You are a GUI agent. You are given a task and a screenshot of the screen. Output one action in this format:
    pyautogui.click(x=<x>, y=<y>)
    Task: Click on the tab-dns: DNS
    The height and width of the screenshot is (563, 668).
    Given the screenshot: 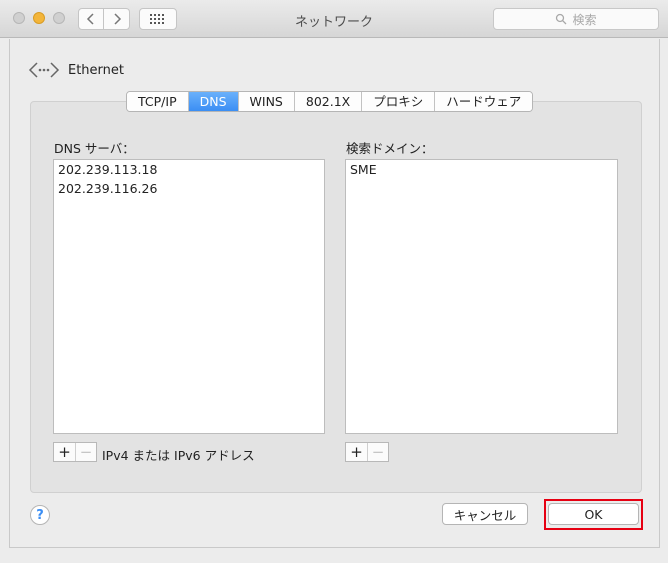 What is the action you would take?
    pyautogui.click(x=213, y=101)
    